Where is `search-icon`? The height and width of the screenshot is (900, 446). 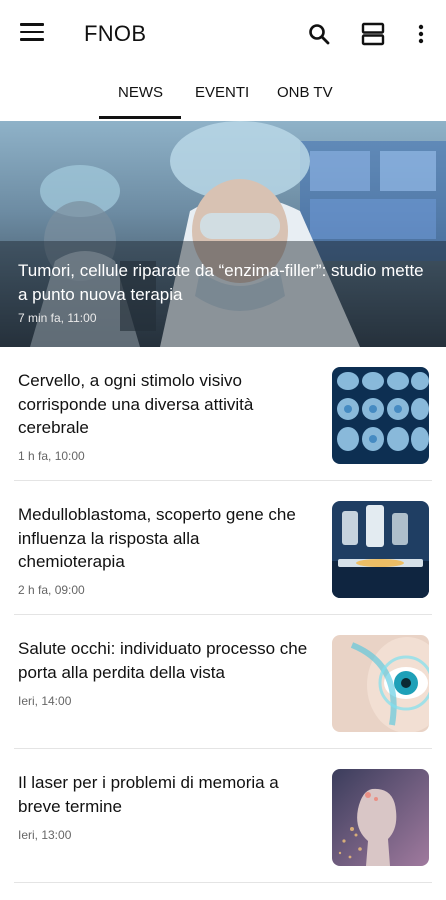
search-icon is located at coordinates (319, 34).